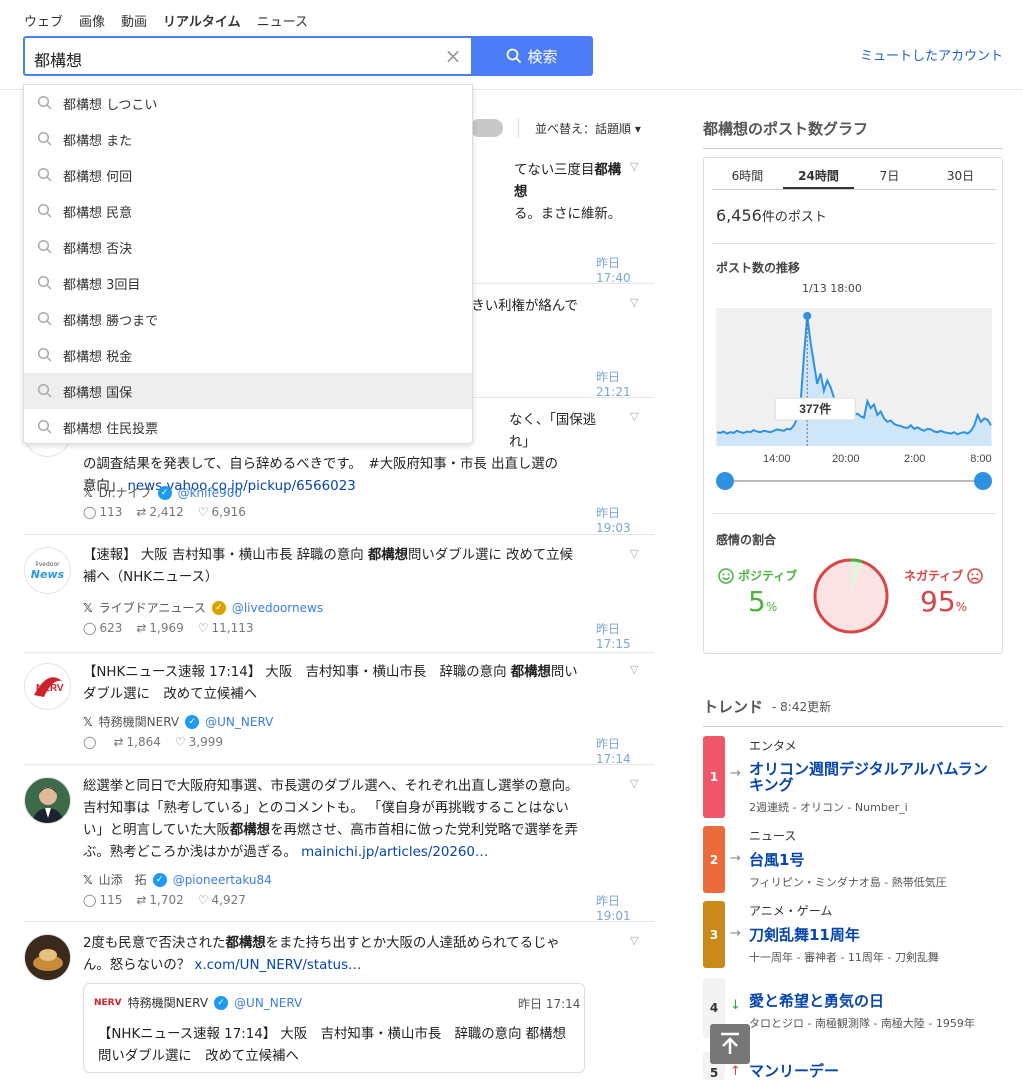  I want to click on trend-keyword: 愛と希望と勇気の日, so click(874, 1001).